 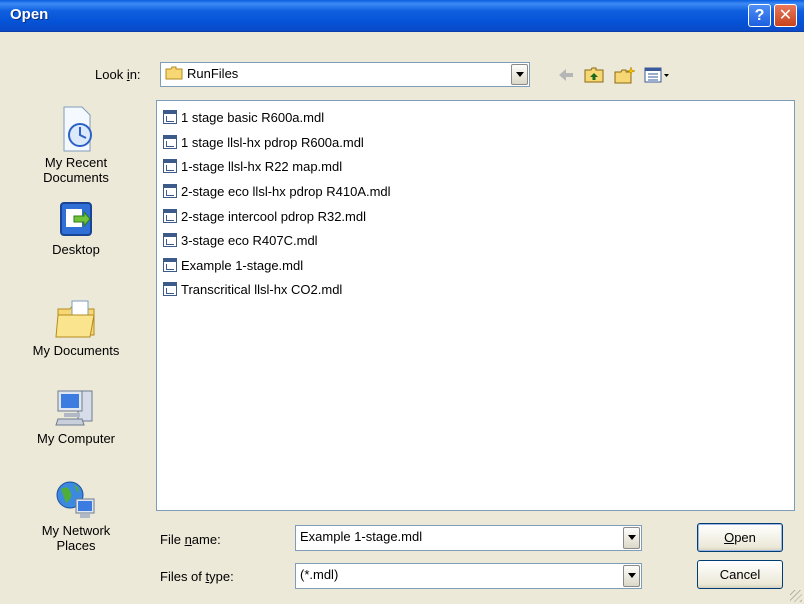 What do you see at coordinates (76, 438) in the screenshot?
I see `place-label: My Computer` at bounding box center [76, 438].